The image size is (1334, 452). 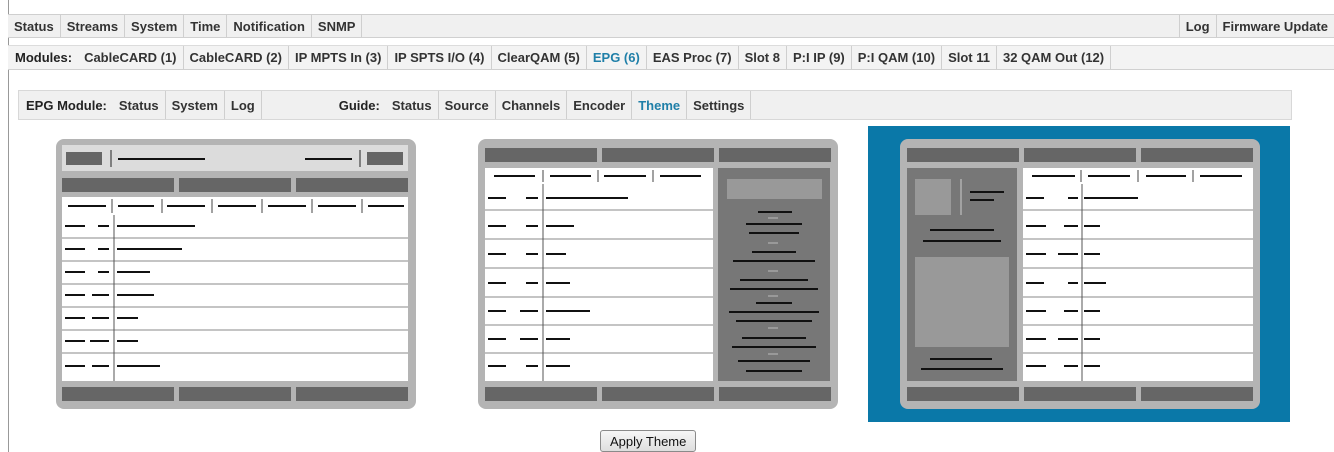 What do you see at coordinates (1197, 26) in the screenshot?
I see `nav-log: Log` at bounding box center [1197, 26].